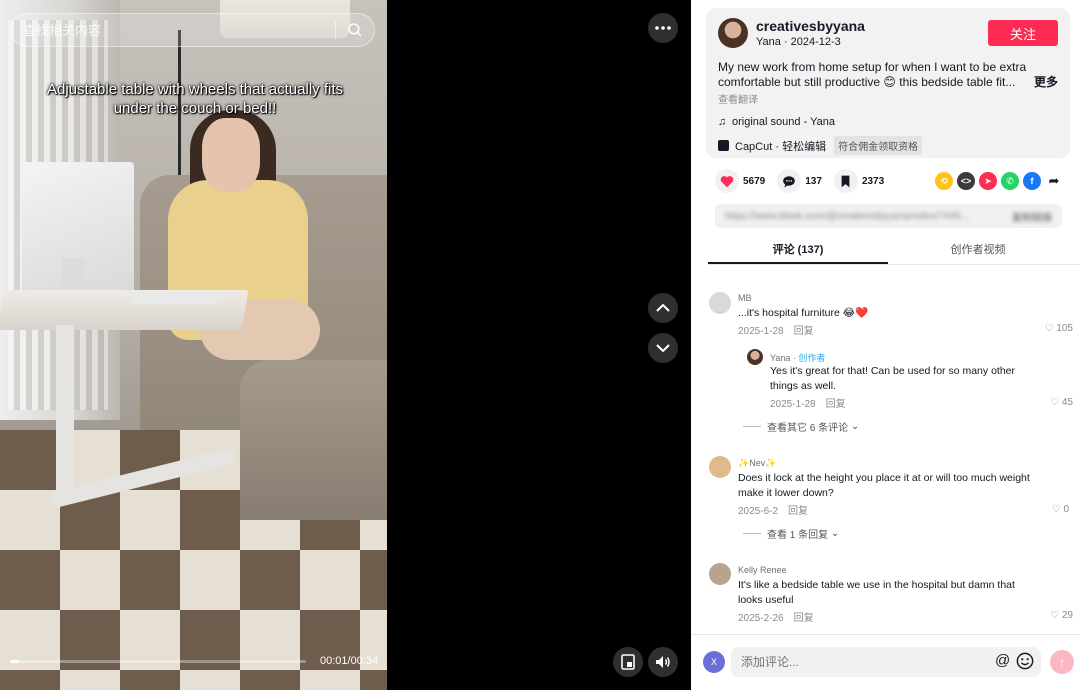 The width and height of the screenshot is (1080, 690). I want to click on whatsapp-icon: ✆, so click(1010, 181).